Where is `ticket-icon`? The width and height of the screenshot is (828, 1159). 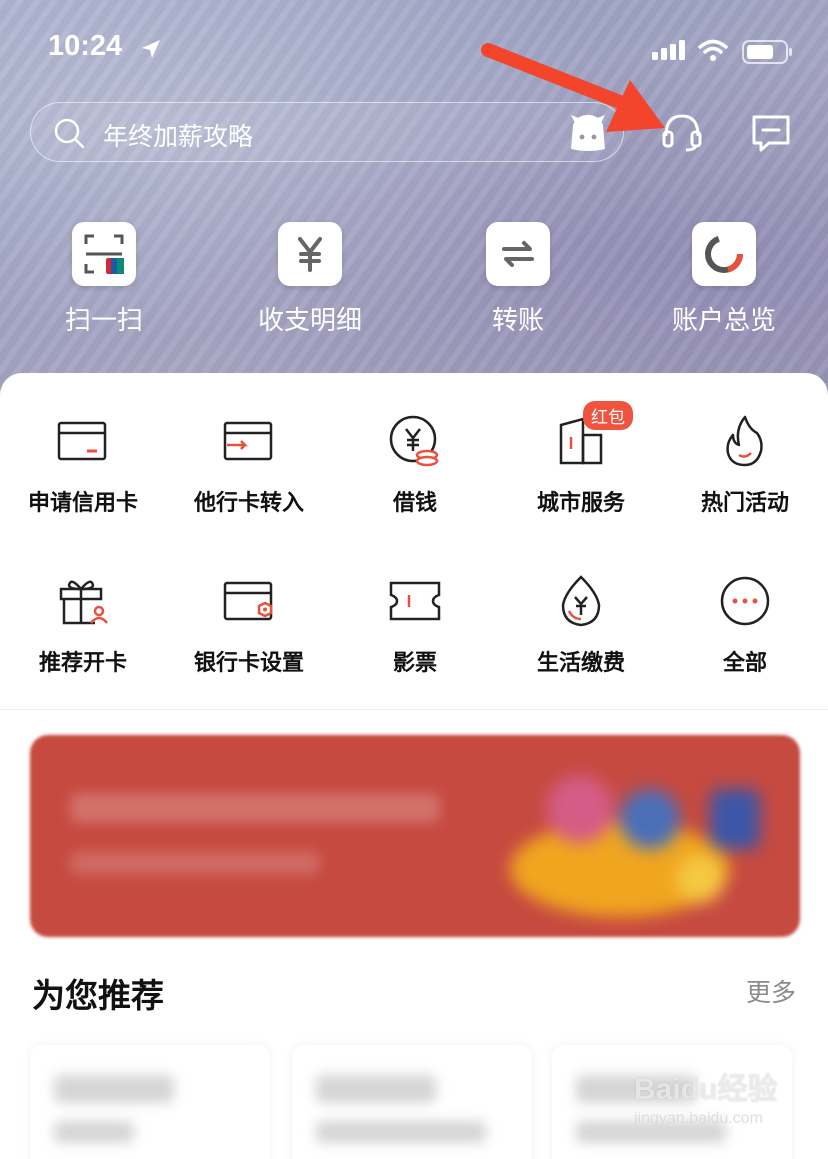 ticket-icon is located at coordinates (415, 601).